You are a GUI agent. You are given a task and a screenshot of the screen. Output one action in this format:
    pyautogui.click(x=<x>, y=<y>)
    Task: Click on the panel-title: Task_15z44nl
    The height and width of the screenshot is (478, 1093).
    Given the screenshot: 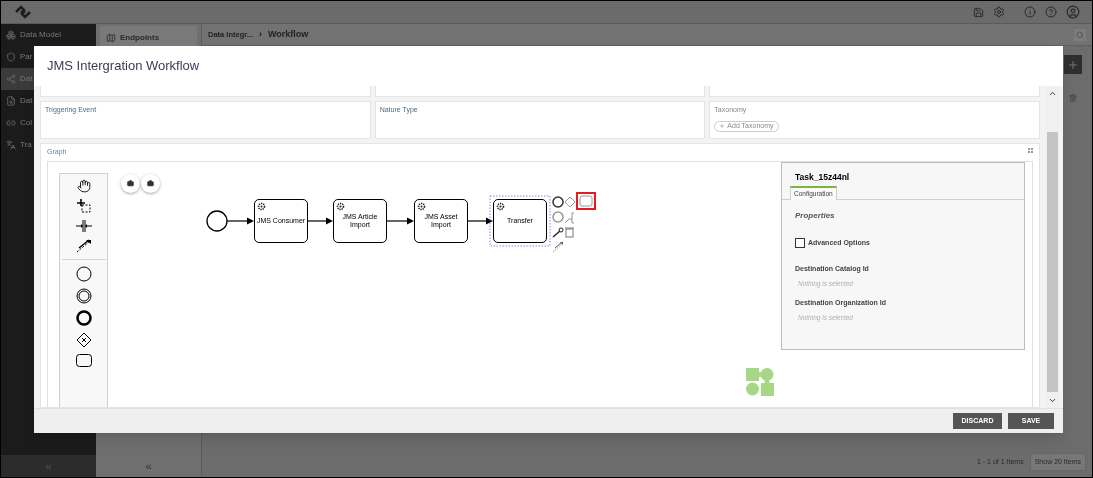 What is the action you would take?
    pyautogui.click(x=822, y=177)
    